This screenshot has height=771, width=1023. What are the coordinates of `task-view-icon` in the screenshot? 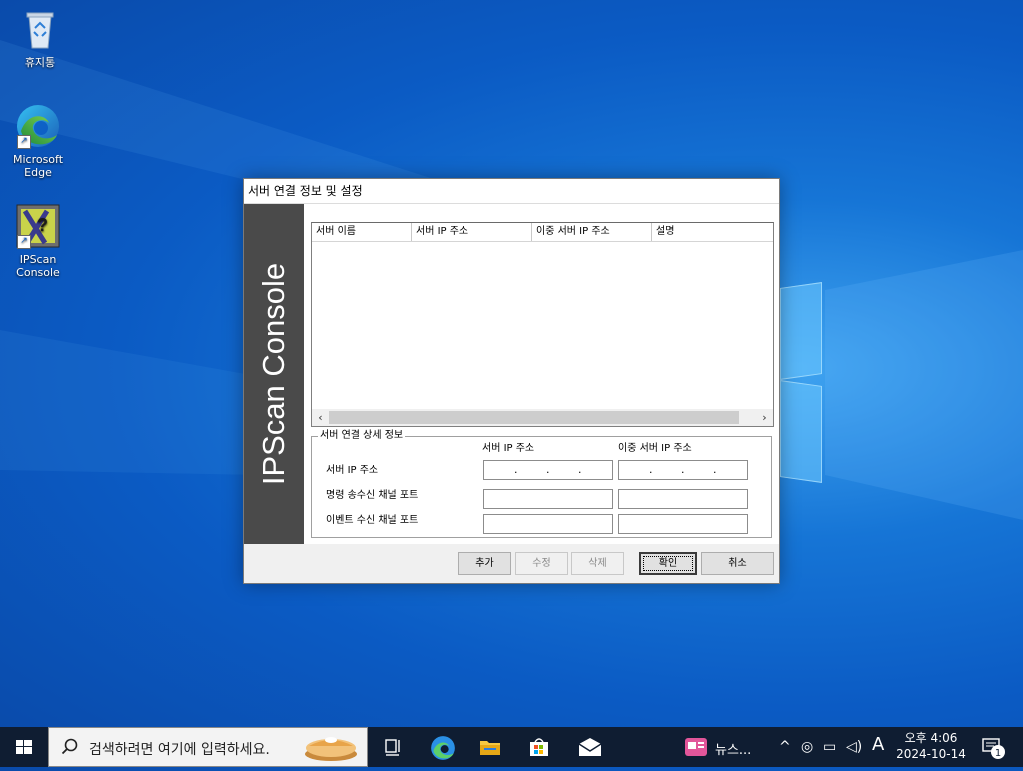 It's located at (392, 747).